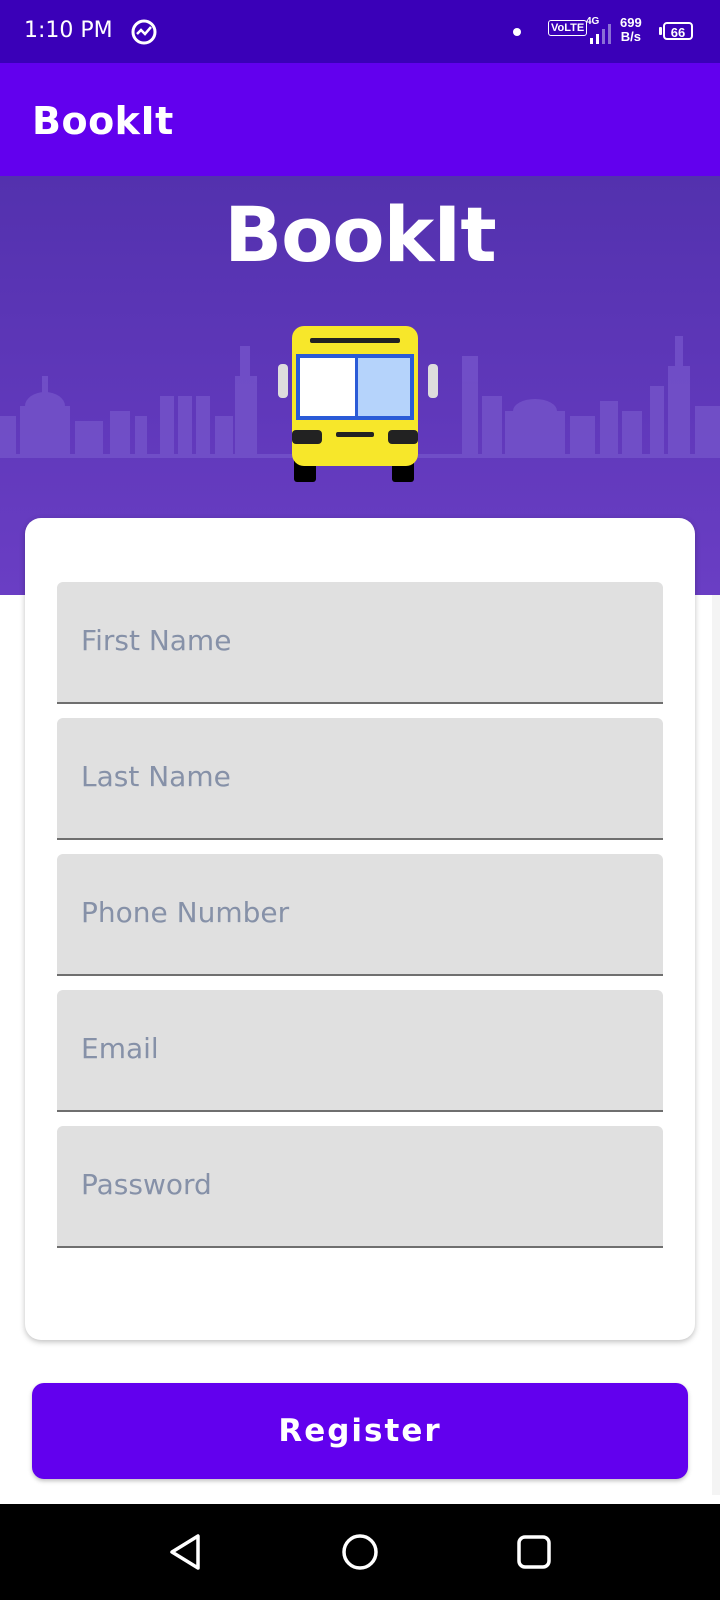 This screenshot has width=720, height=1600. What do you see at coordinates (678, 31) in the screenshot?
I see `battery-icon: 66` at bounding box center [678, 31].